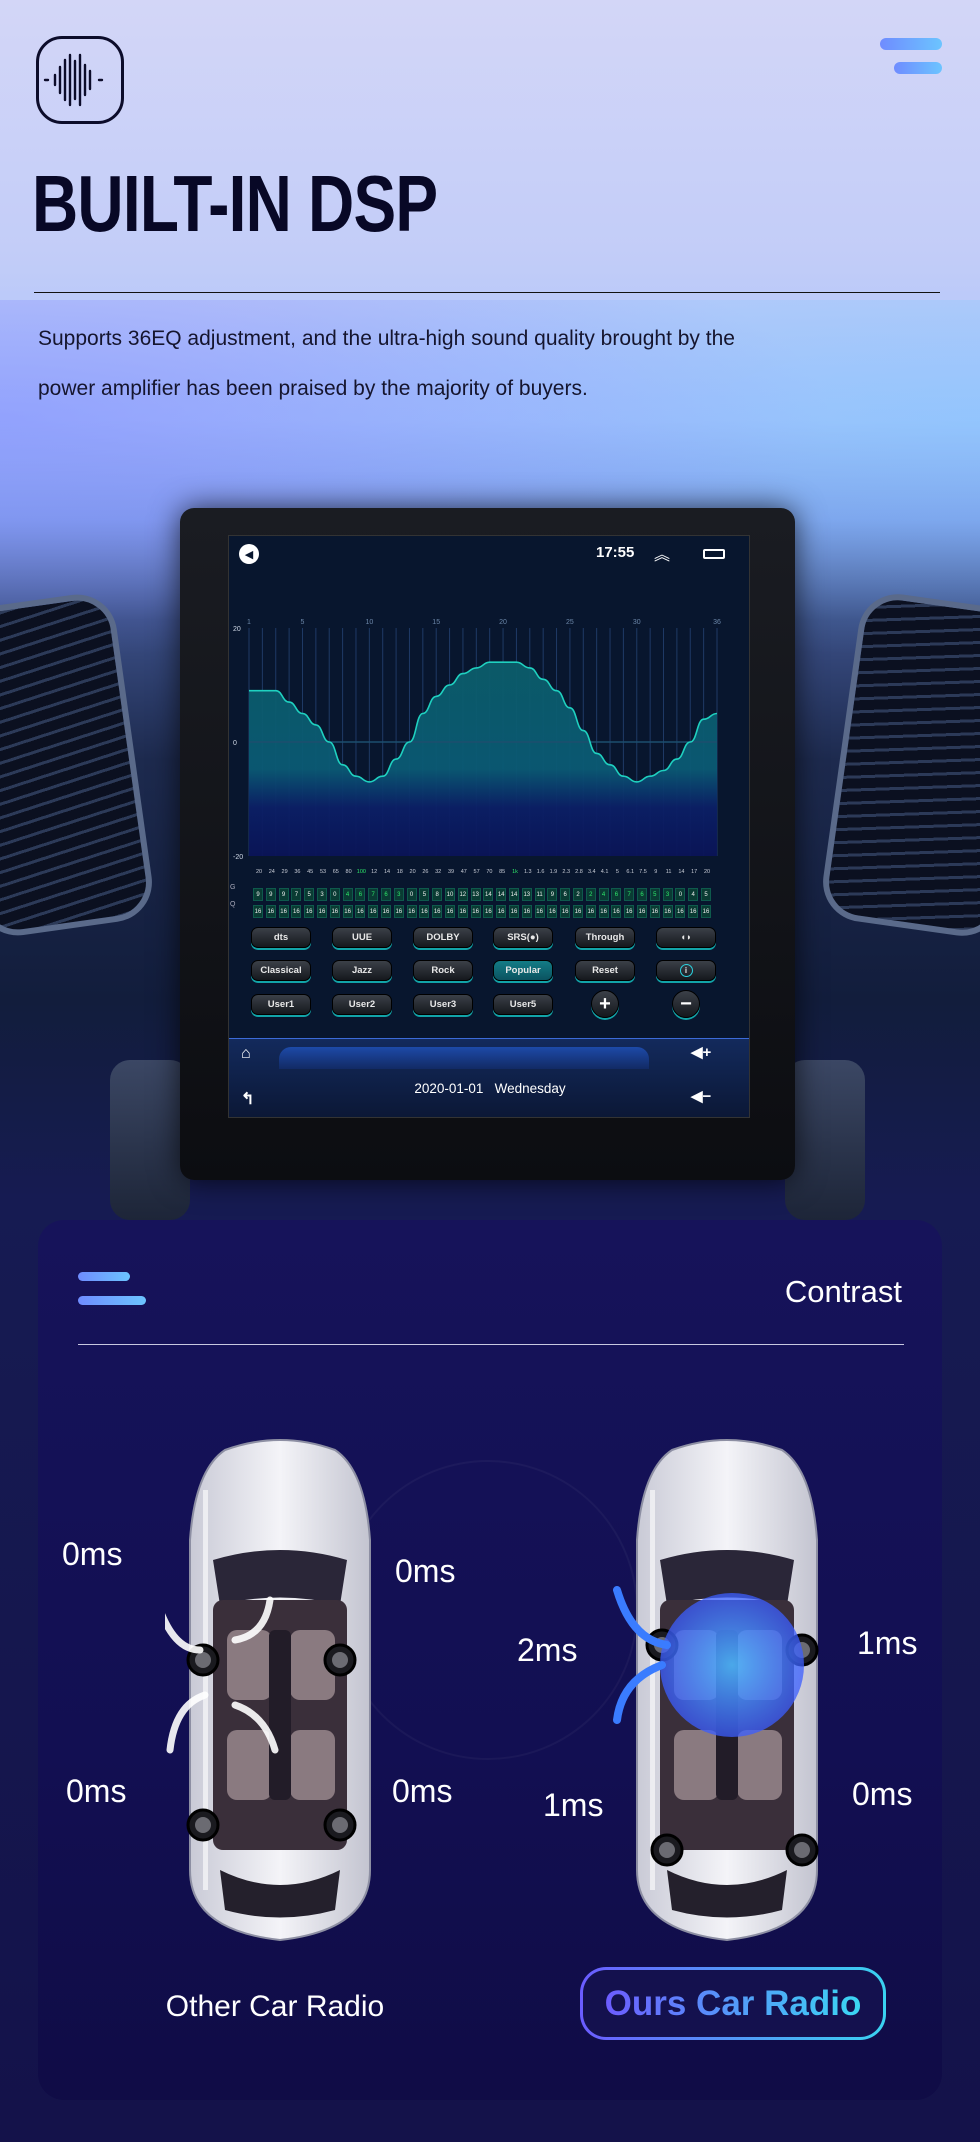  I want to click on delay-ours-rear-right: 0ms, so click(882, 1794).